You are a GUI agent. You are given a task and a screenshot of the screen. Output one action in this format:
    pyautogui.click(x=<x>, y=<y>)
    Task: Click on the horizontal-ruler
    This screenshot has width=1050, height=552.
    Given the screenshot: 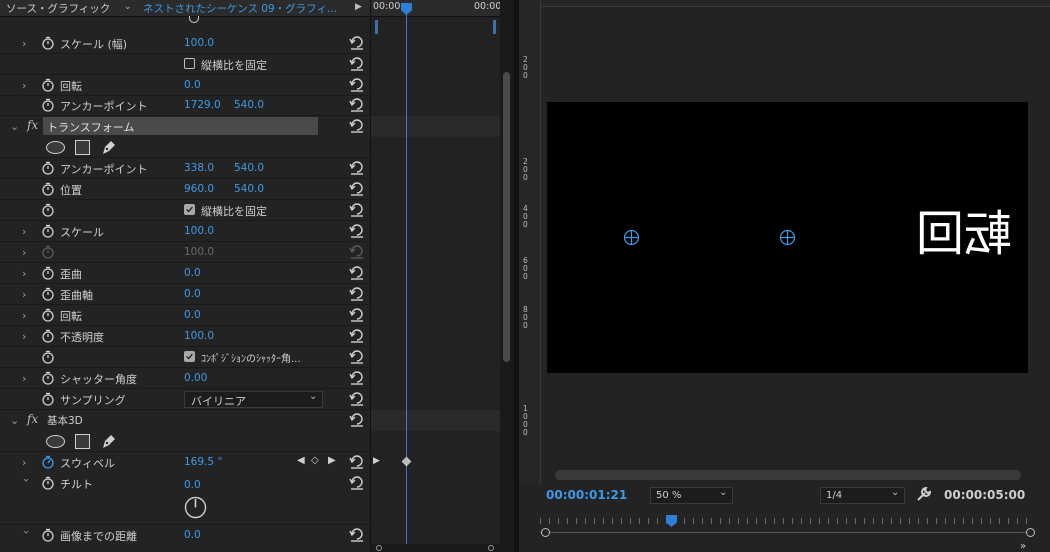 What is the action you would take?
    pyautogui.click(x=795, y=3)
    